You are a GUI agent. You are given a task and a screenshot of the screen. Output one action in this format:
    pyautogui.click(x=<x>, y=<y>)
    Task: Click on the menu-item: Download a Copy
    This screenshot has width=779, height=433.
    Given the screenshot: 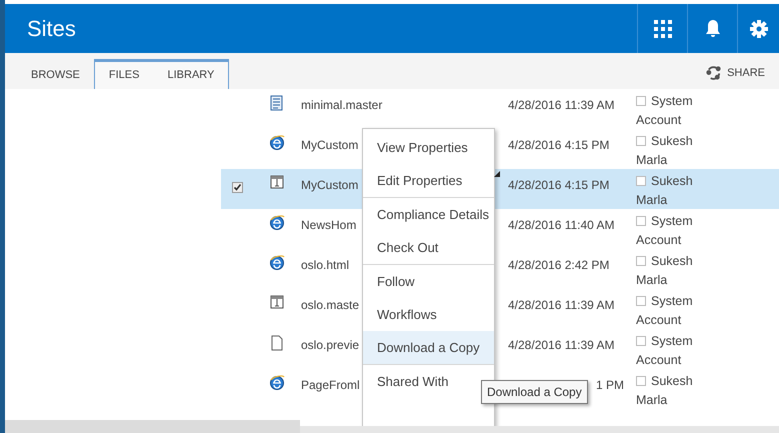 What is the action you would take?
    pyautogui.click(x=428, y=347)
    